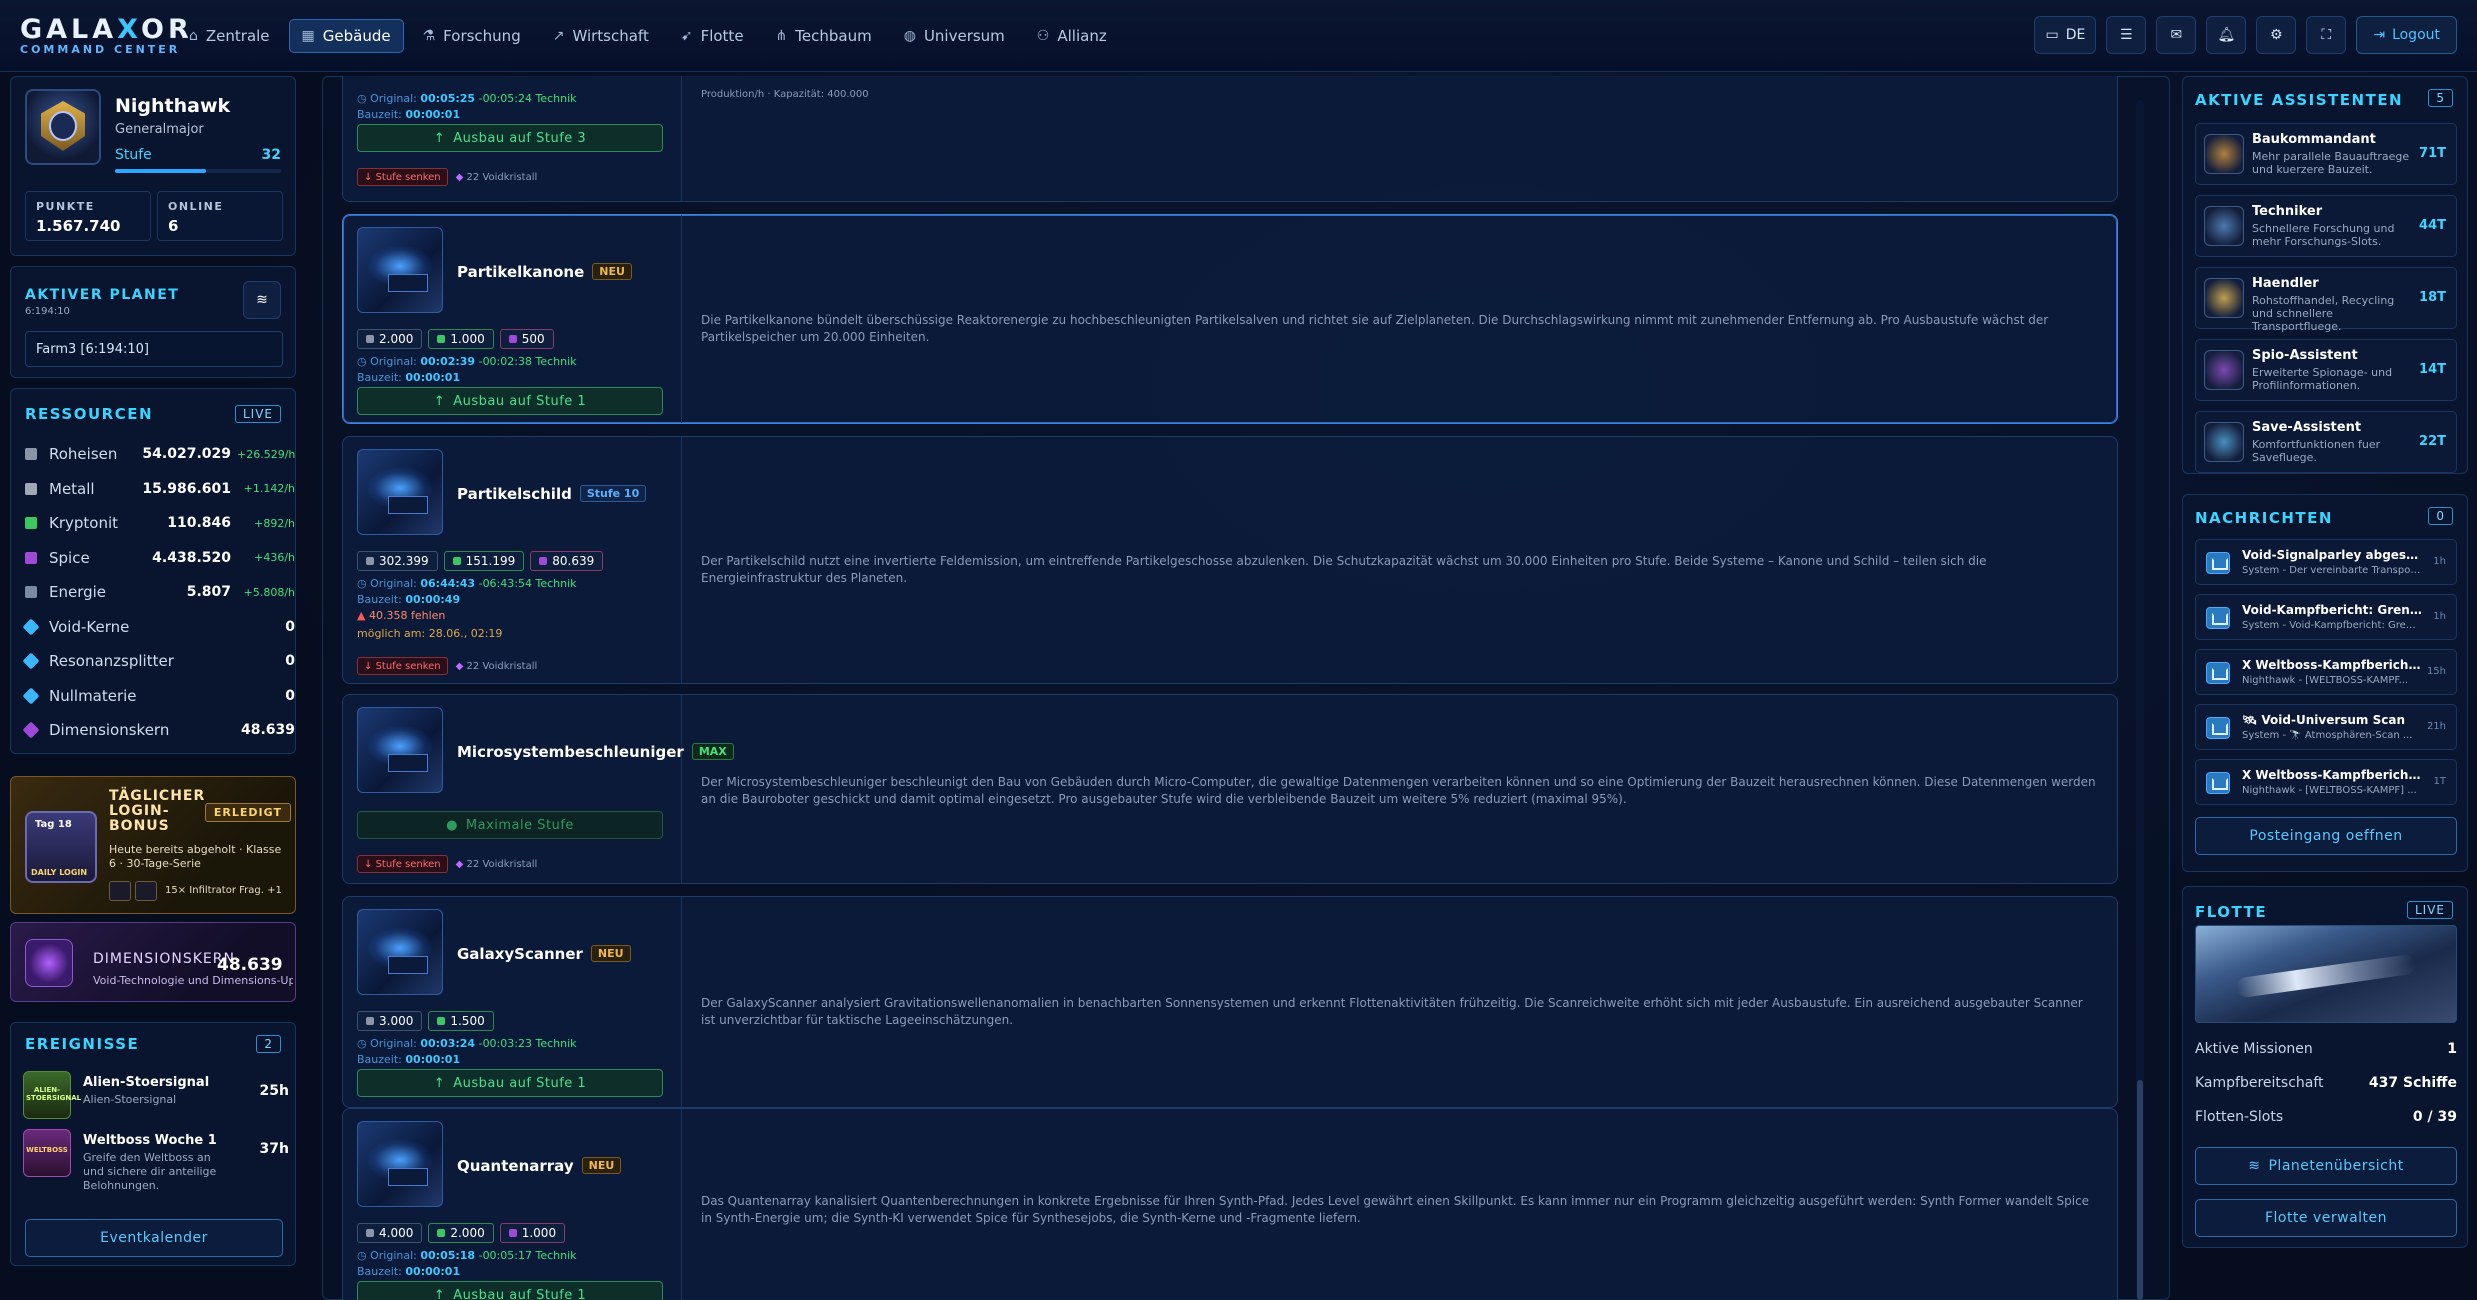 This screenshot has height=1300, width=2477. Describe the element at coordinates (2226, 35) in the screenshot. I see `notifications-button: 🔔︎` at that location.